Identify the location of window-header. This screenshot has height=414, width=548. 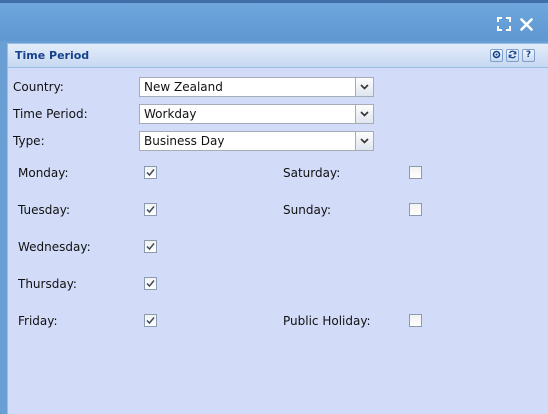
(274, 22).